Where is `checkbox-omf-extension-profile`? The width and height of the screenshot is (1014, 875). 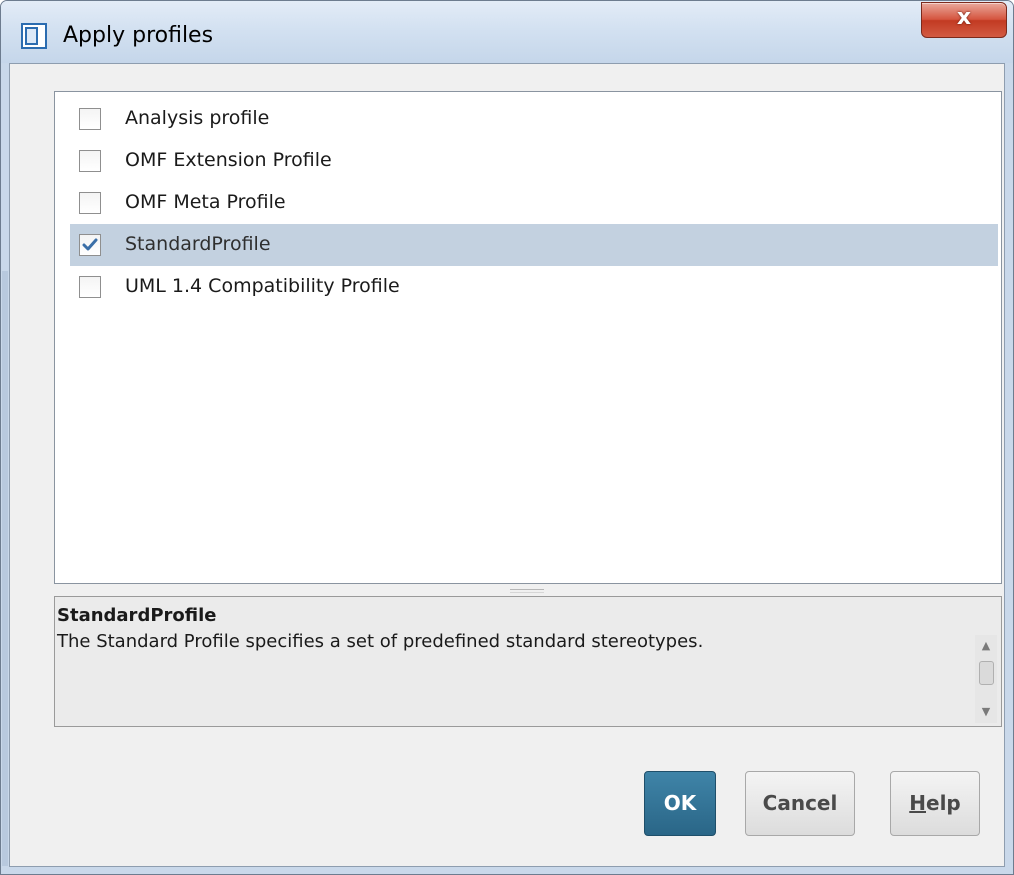 checkbox-omf-extension-profile is located at coordinates (90, 161).